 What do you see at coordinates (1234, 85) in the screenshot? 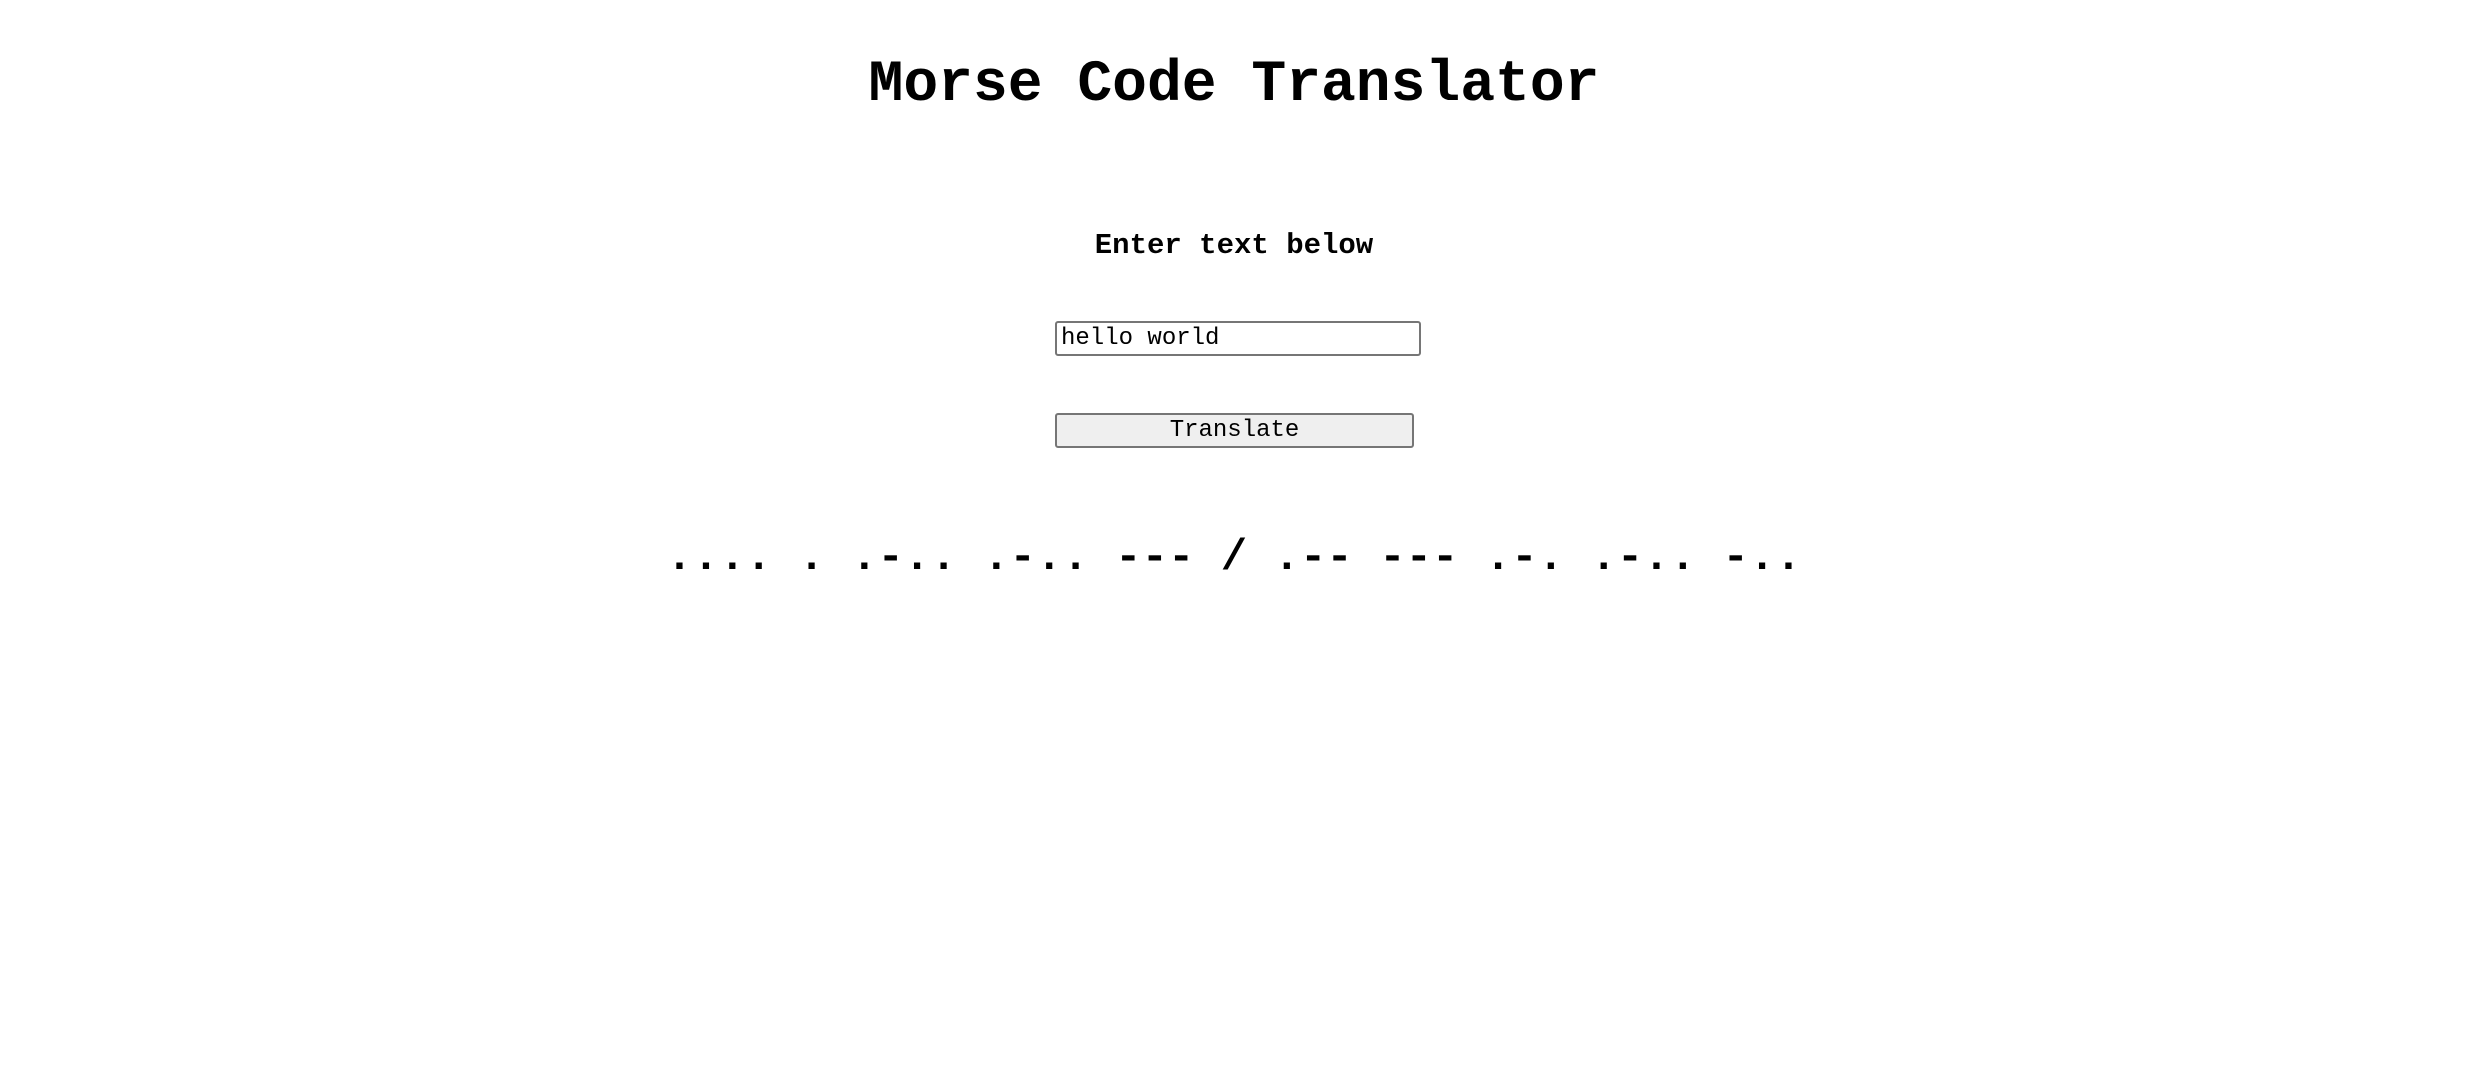
I see `page-title: Morse Code Translator` at bounding box center [1234, 85].